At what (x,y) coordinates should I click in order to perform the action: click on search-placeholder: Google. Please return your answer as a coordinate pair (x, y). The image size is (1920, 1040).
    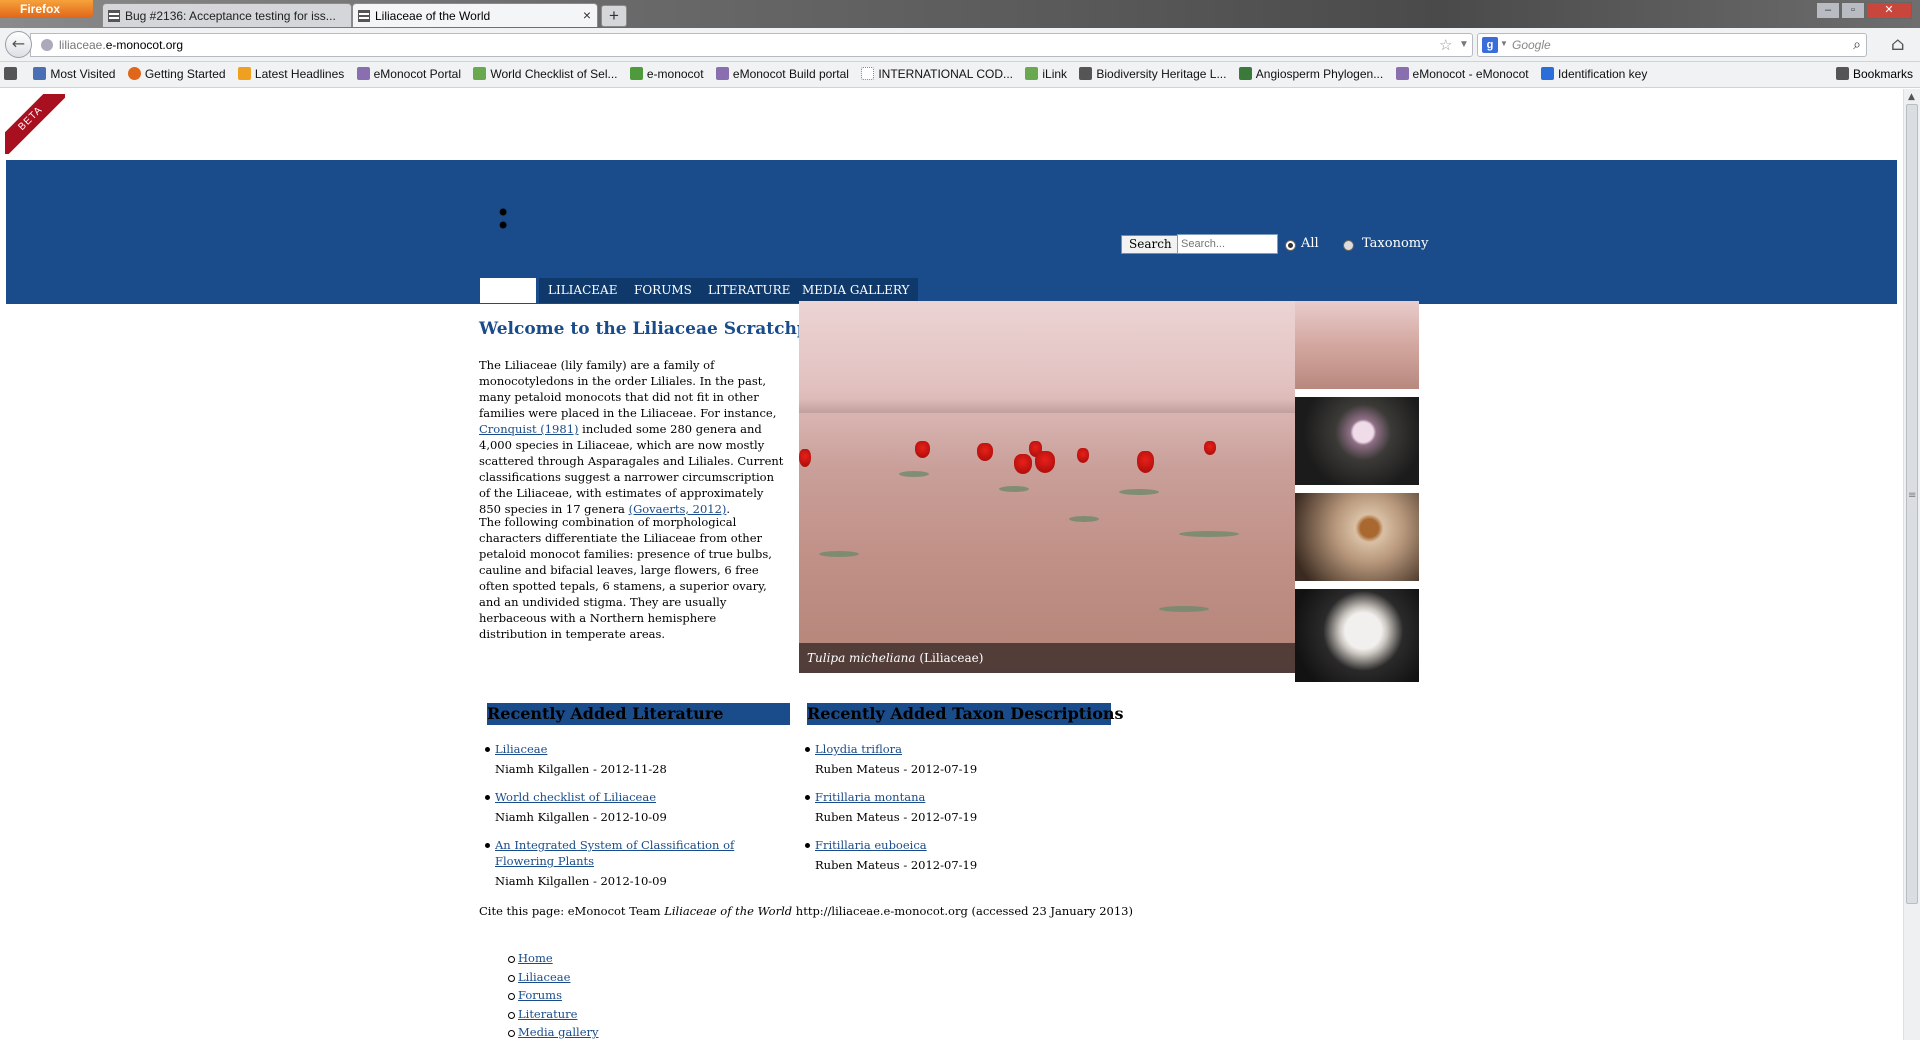
    Looking at the image, I should click on (1531, 45).